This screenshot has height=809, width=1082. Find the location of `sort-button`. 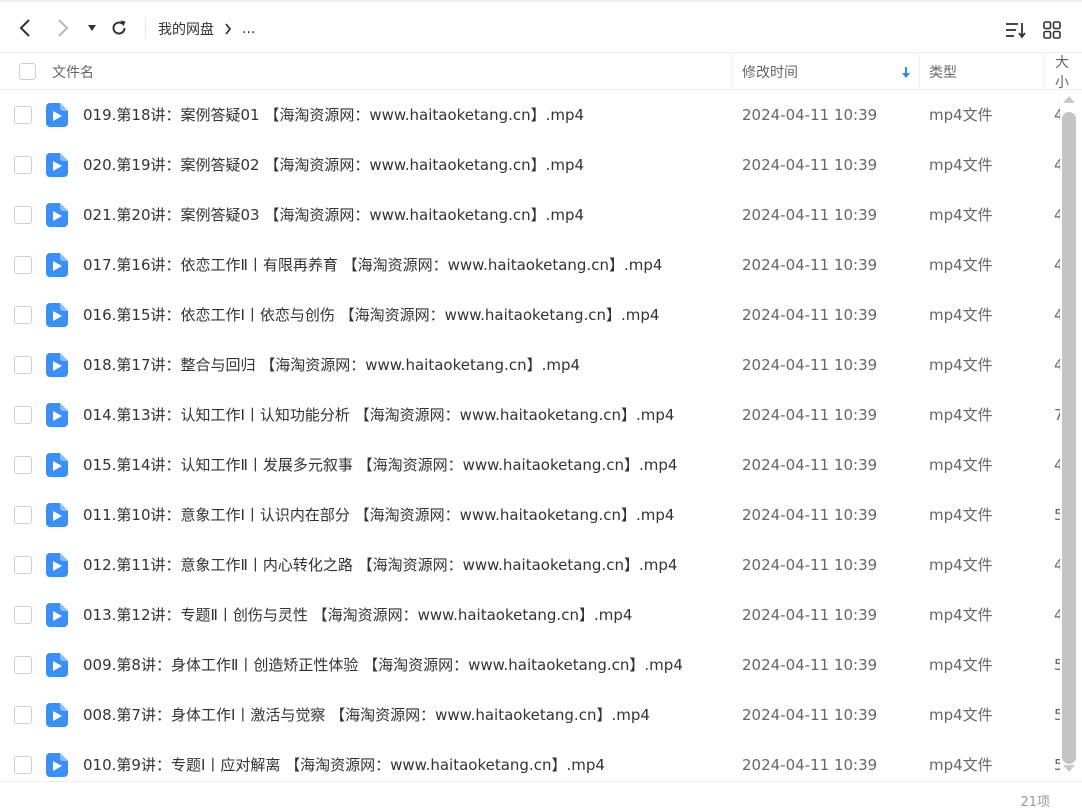

sort-button is located at coordinates (1016, 30).